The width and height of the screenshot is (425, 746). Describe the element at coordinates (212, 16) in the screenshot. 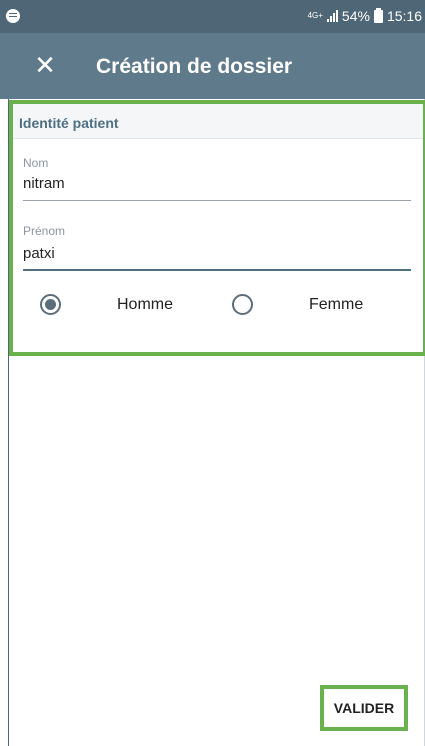

I see `status-bar: 4G+ 54% 15:16` at that location.